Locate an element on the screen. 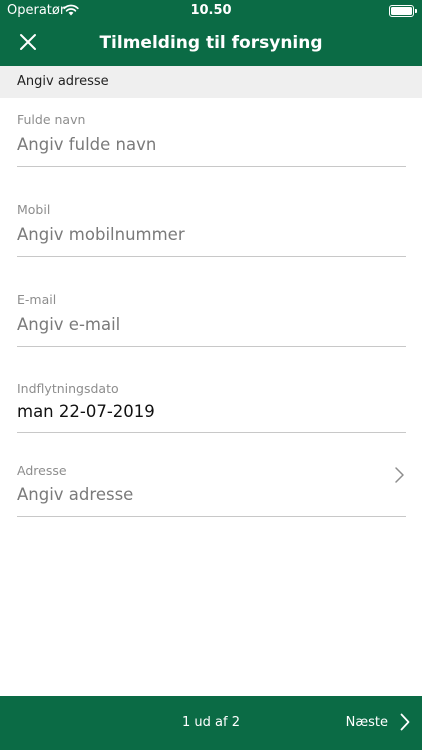 The image size is (422, 750). address-input: Angiv adresse is located at coordinates (75, 494).